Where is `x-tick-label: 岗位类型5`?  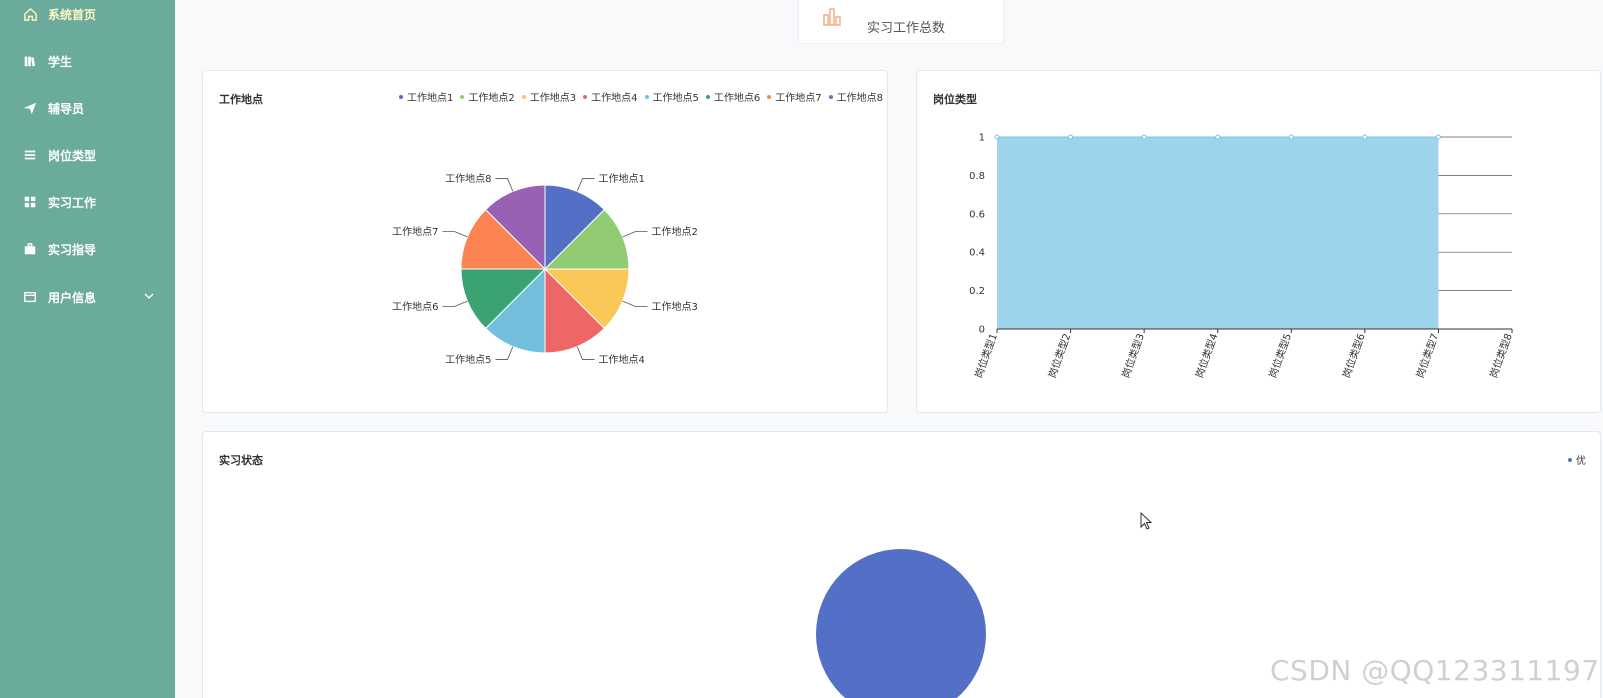
x-tick-label: 岗位类型5 is located at coordinates (1280, 356).